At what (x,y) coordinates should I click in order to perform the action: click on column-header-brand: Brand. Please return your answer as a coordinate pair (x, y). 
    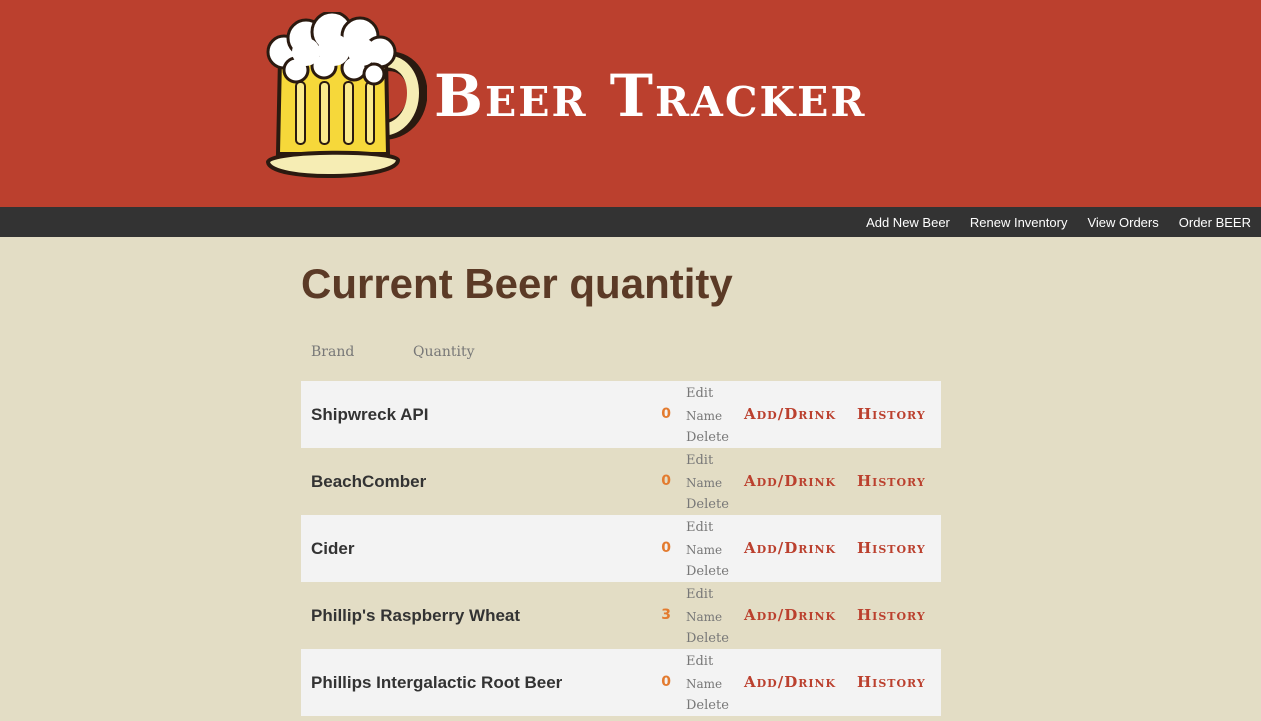
    Looking at the image, I should click on (333, 352).